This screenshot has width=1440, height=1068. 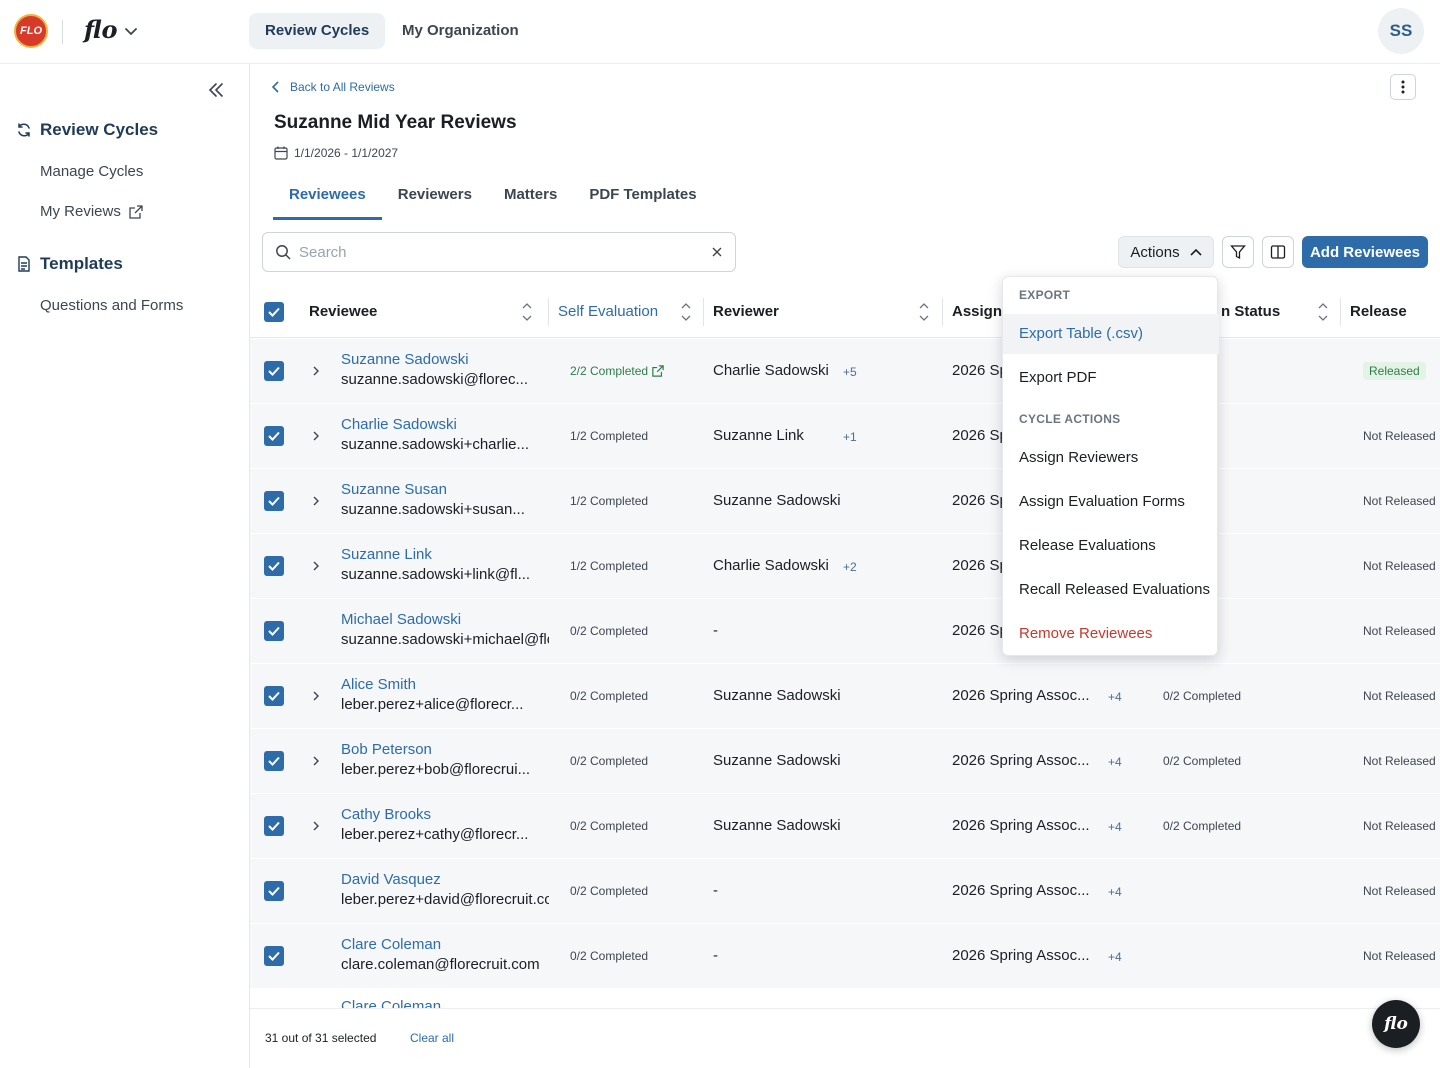 I want to click on menu-item-export-csv: Export Table (.csv), so click(x=1111, y=334).